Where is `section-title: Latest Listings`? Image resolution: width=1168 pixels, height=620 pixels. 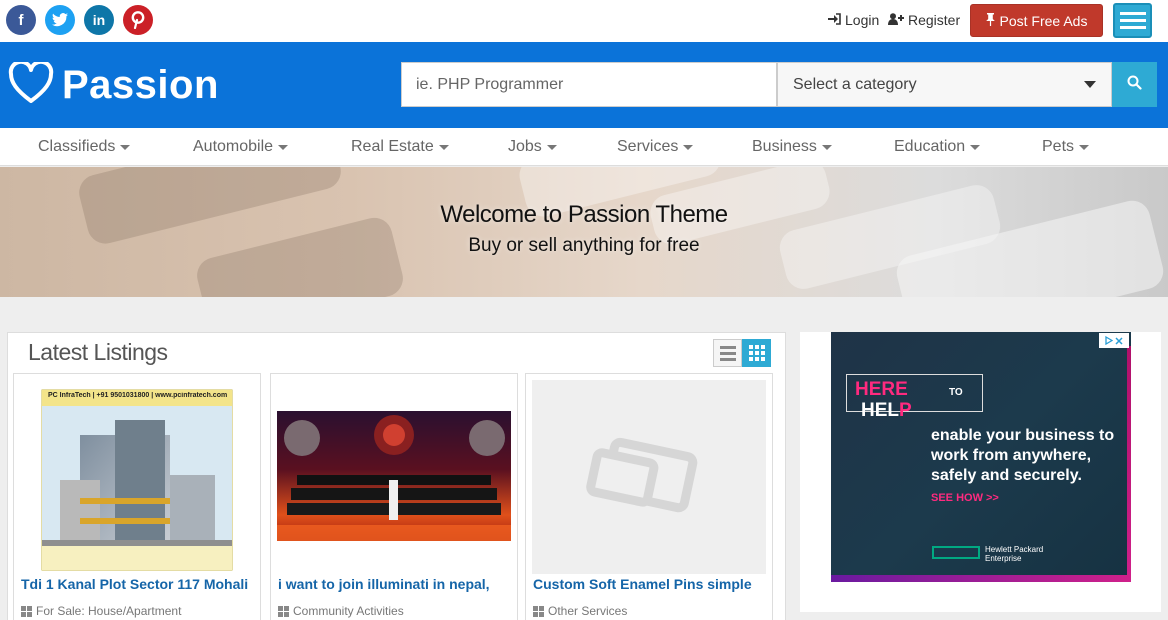
section-title: Latest Listings is located at coordinates (98, 352).